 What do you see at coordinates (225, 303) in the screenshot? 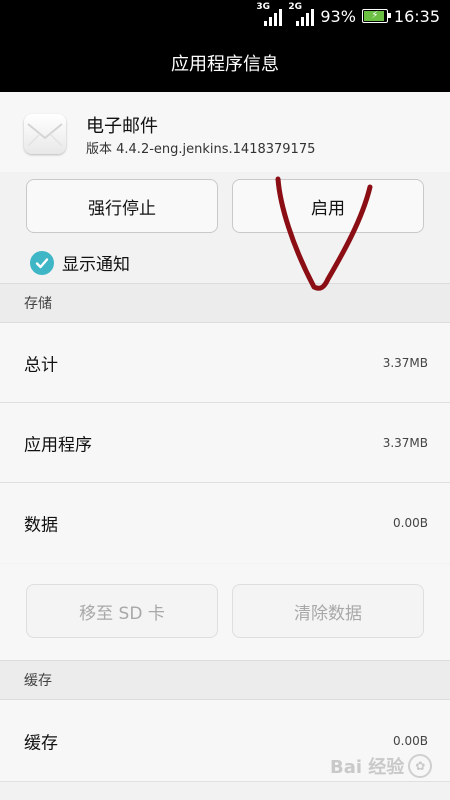
I see `storage-section-header: 存储` at bounding box center [225, 303].